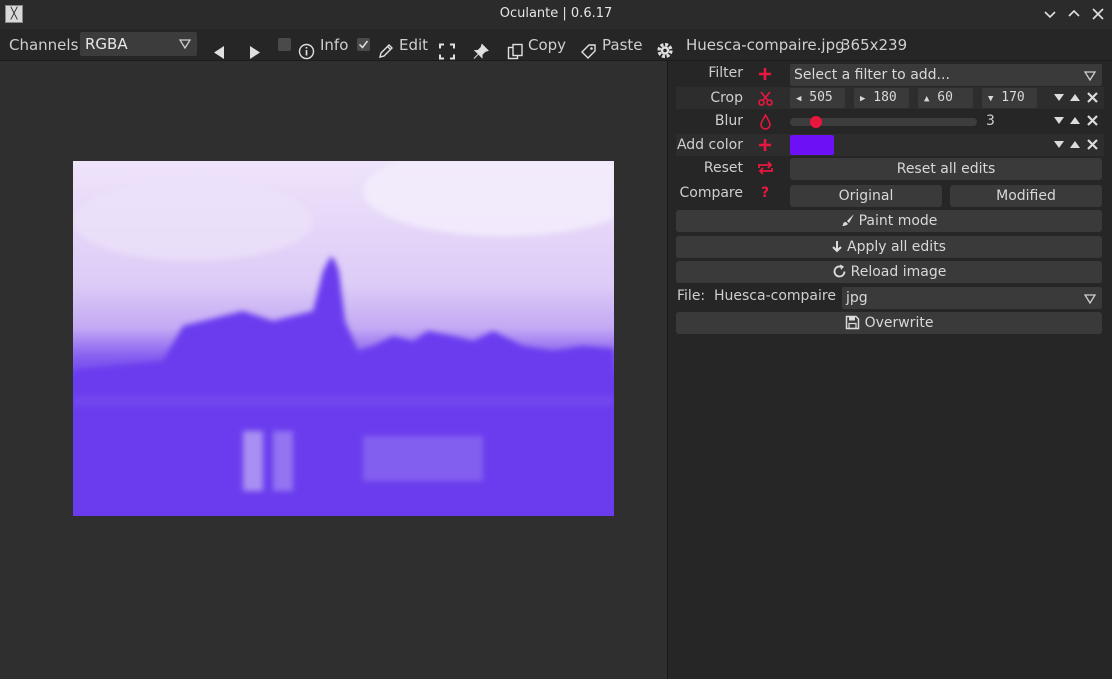 This screenshot has height=679, width=1112. What do you see at coordinates (898, 272) in the screenshot?
I see `reload-image-label: Reload image` at bounding box center [898, 272].